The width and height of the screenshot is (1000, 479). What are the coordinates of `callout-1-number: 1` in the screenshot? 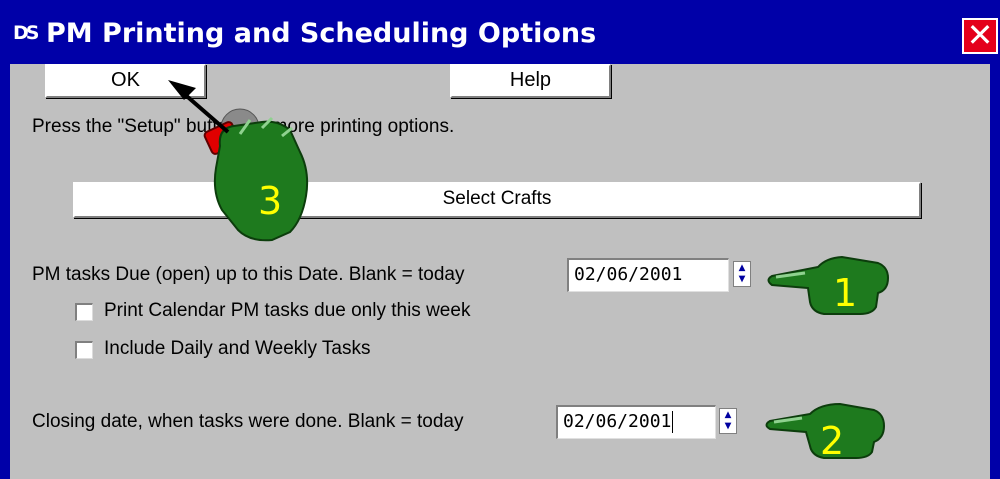 It's located at (845, 293).